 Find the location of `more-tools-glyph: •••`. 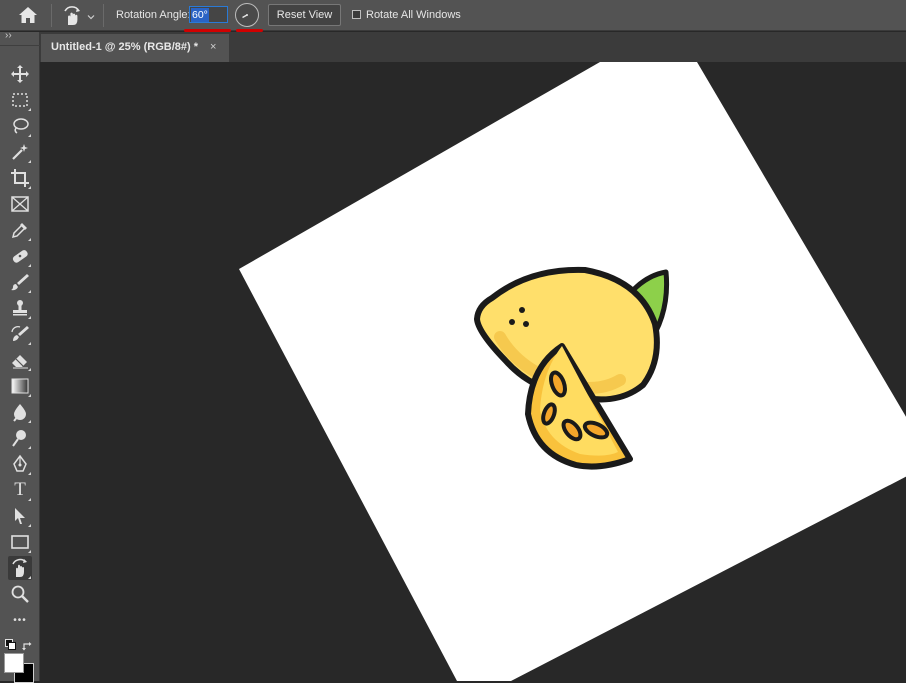

more-tools-glyph: ••• is located at coordinates (20, 620).